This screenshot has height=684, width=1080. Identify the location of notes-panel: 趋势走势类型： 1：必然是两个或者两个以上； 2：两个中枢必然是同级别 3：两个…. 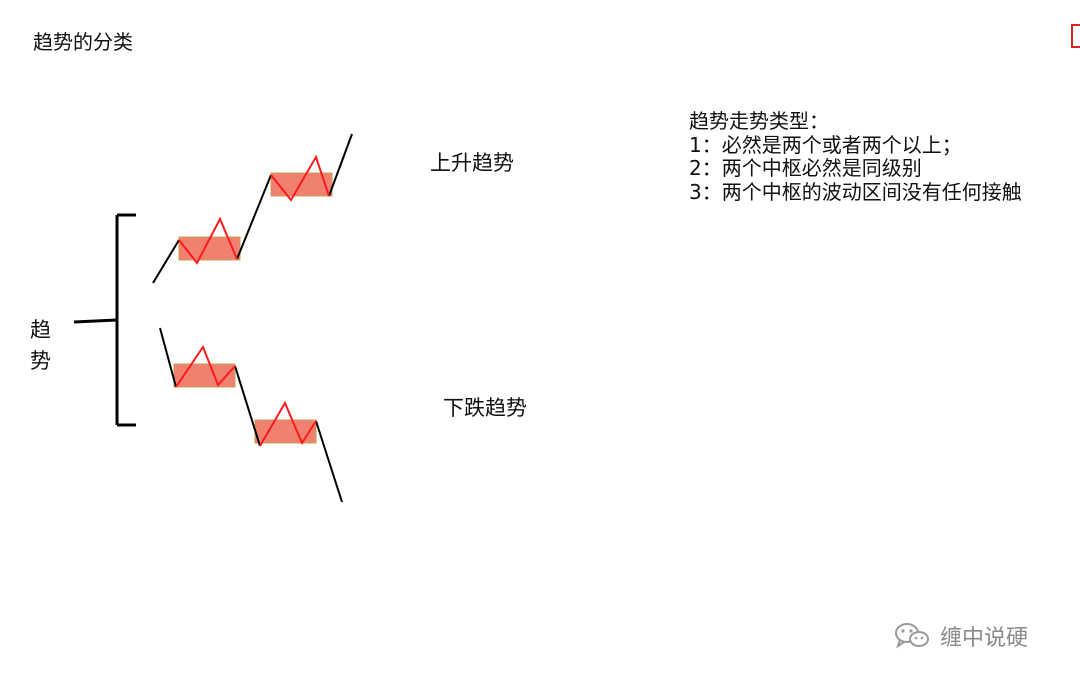
(855, 156).